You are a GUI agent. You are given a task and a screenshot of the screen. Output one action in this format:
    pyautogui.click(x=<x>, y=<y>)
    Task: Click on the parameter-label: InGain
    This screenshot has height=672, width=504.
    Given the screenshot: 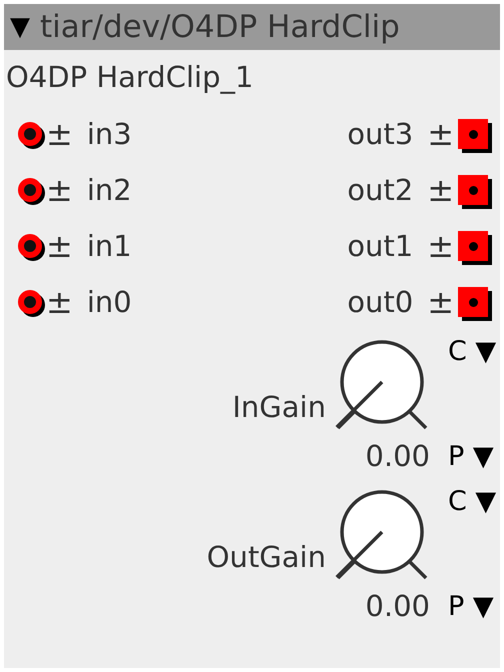 What is the action you would take?
    pyautogui.click(x=278, y=408)
    